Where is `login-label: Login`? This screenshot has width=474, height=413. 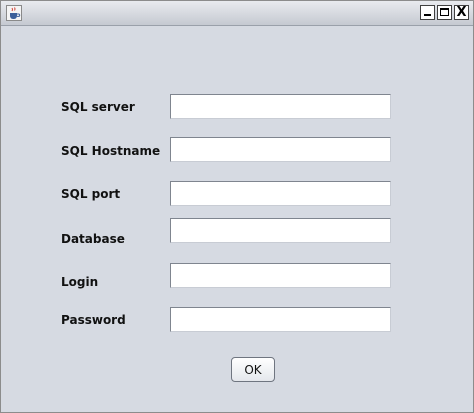 login-label: Login is located at coordinates (80, 282).